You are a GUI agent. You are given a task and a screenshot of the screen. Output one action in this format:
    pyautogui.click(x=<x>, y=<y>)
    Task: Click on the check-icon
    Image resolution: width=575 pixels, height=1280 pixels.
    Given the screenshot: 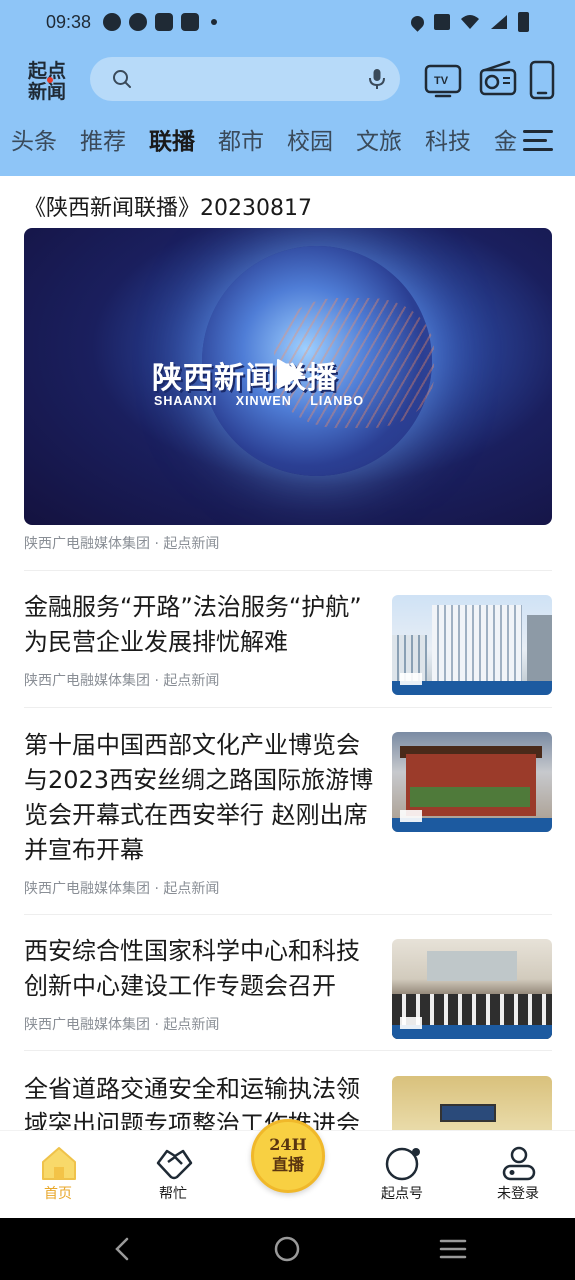 What is the action you would take?
    pyautogui.click(x=138, y=22)
    